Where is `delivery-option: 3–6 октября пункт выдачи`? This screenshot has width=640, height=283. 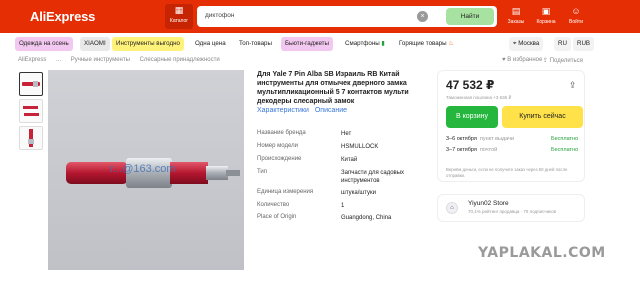 delivery-option: 3–6 октября пункт выдачи is located at coordinates (480, 139).